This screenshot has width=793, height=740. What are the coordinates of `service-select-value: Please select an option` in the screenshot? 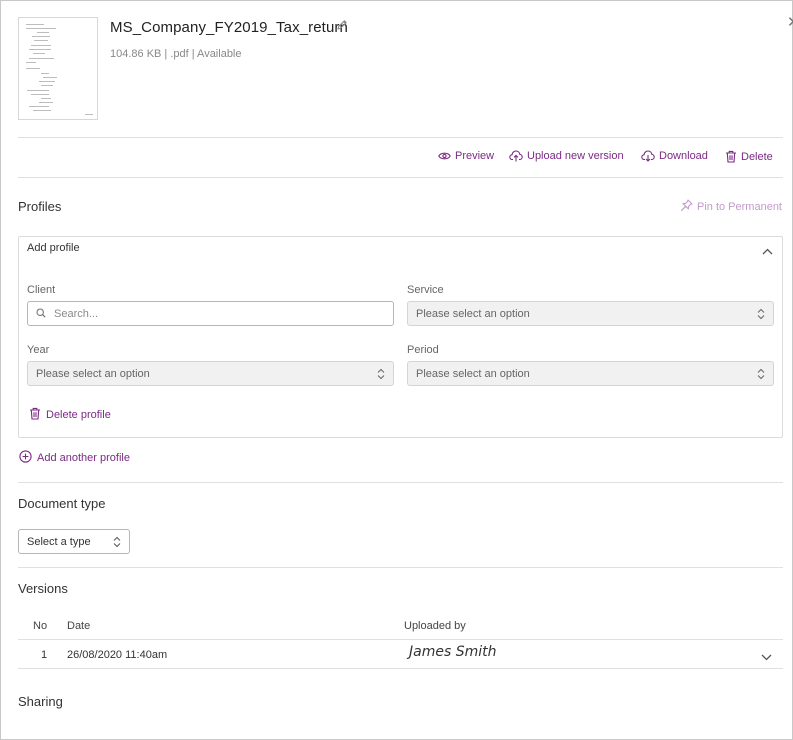 It's located at (473, 313).